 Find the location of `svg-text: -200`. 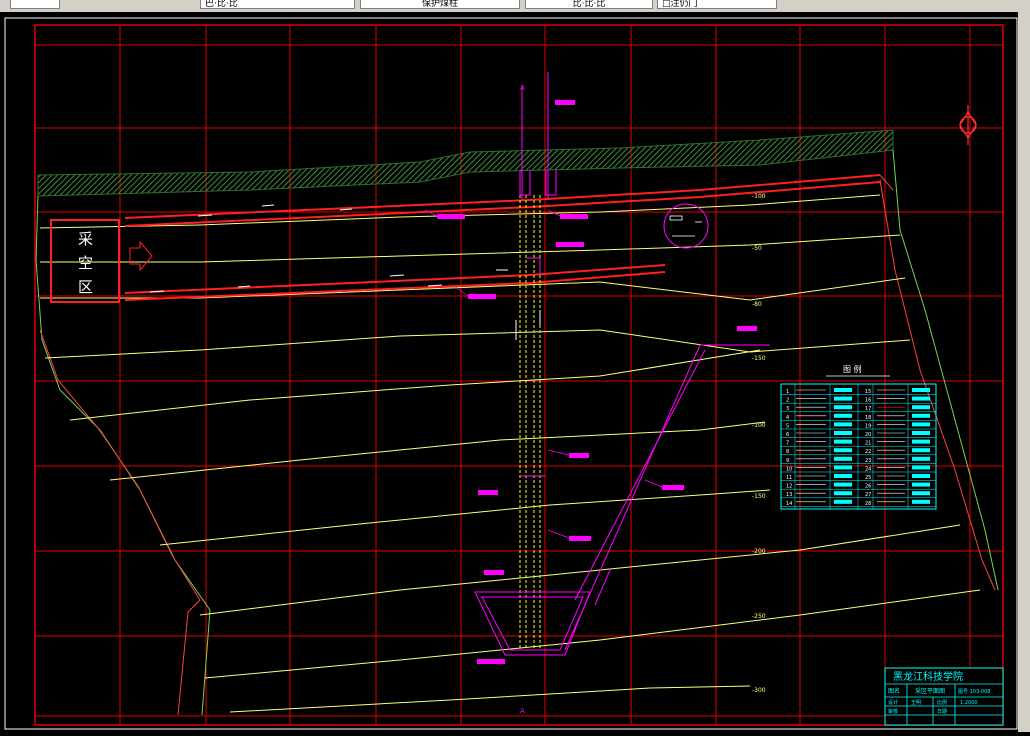

svg-text: -200 is located at coordinates (759, 551).